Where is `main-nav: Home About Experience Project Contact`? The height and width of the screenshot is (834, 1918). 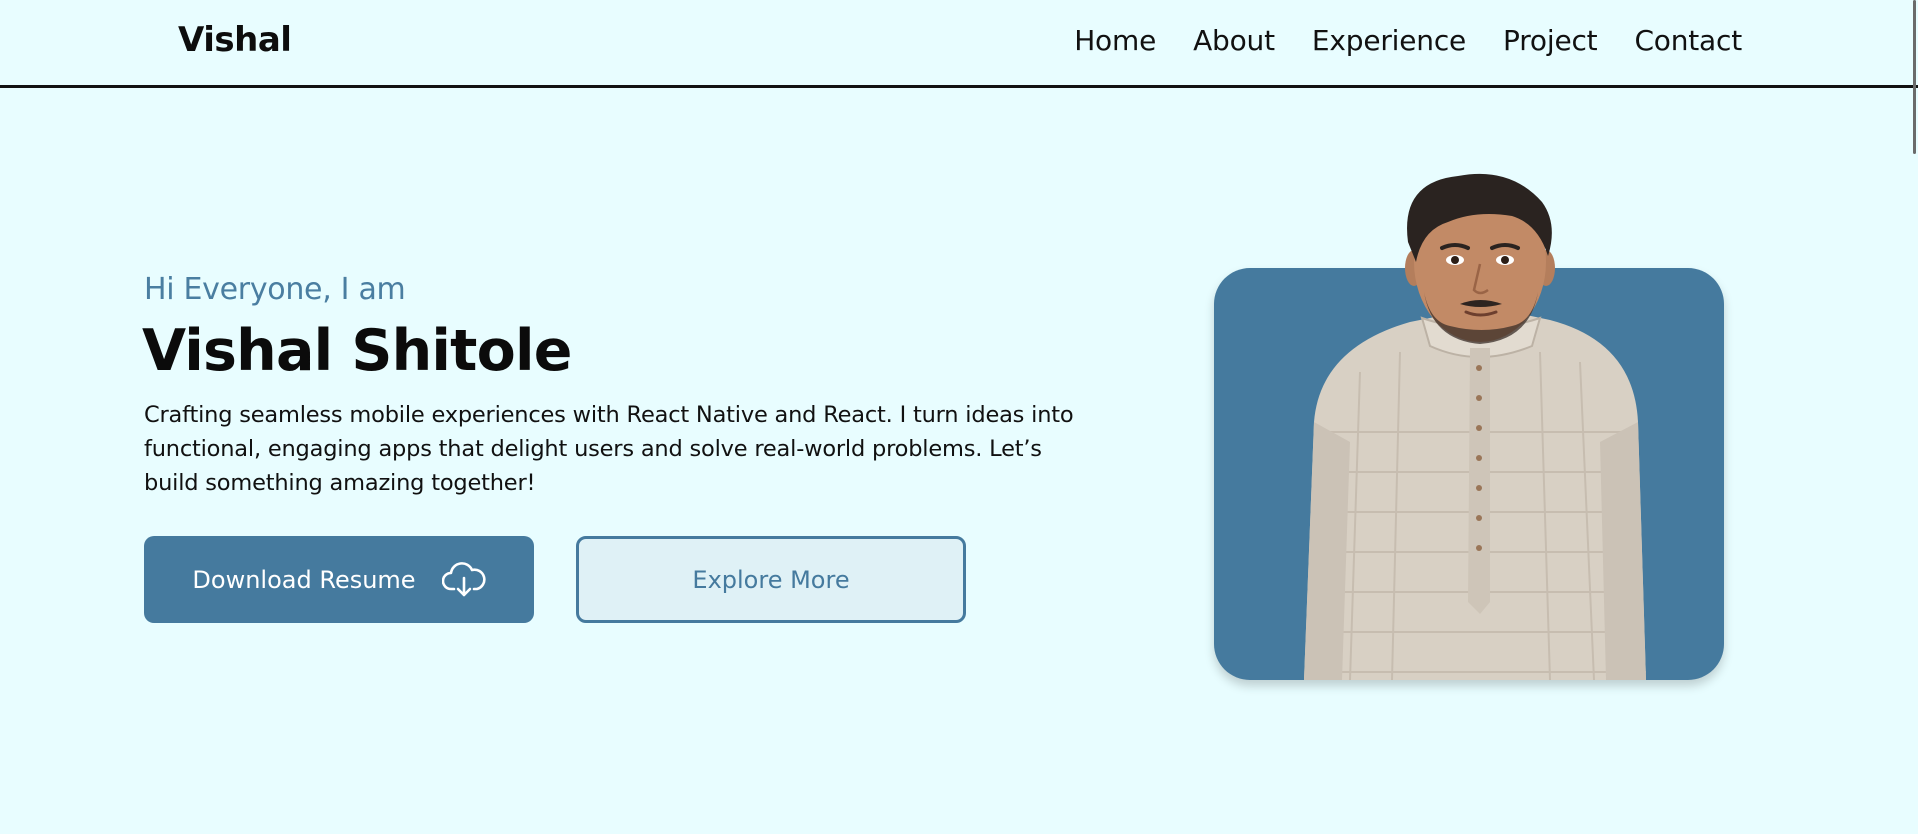
main-nav: Home About Experience Project Contact is located at coordinates (1408, 40).